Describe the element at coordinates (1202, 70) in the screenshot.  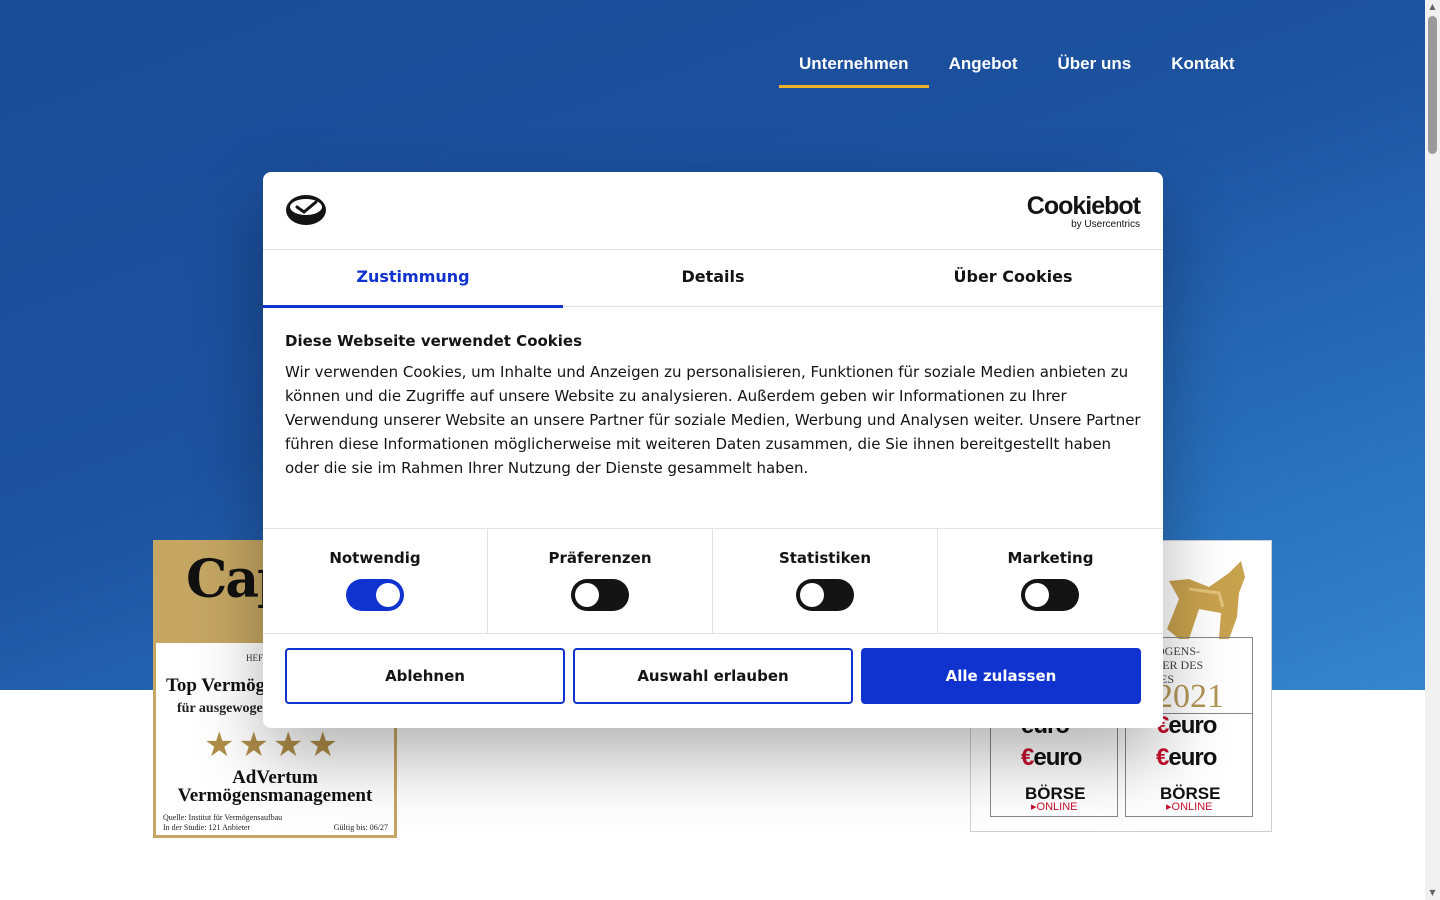
I see `nav-item-kontakt: Kontakt` at that location.